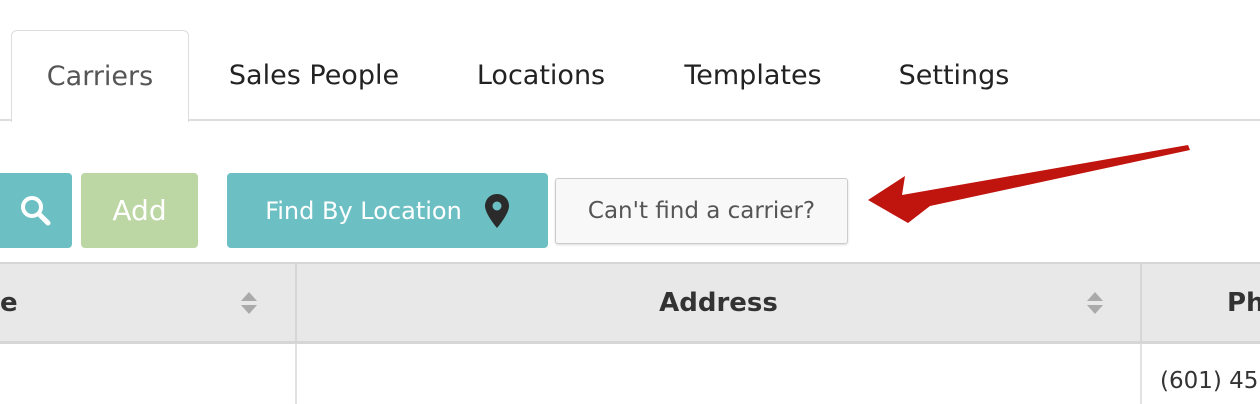  I want to click on cant-find-carrier-label: Can't find a carrier?, so click(701, 211).